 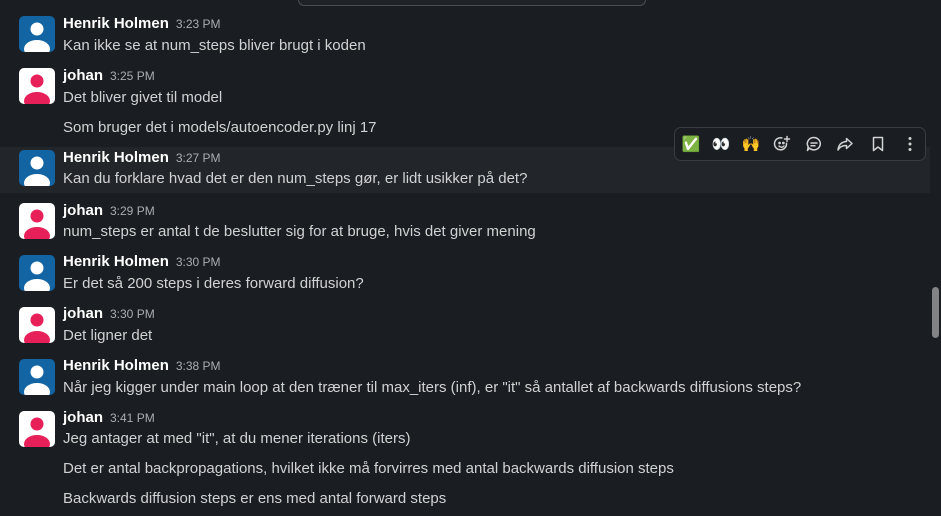 What do you see at coordinates (198, 366) in the screenshot?
I see `timestamp: 3:38 PM` at bounding box center [198, 366].